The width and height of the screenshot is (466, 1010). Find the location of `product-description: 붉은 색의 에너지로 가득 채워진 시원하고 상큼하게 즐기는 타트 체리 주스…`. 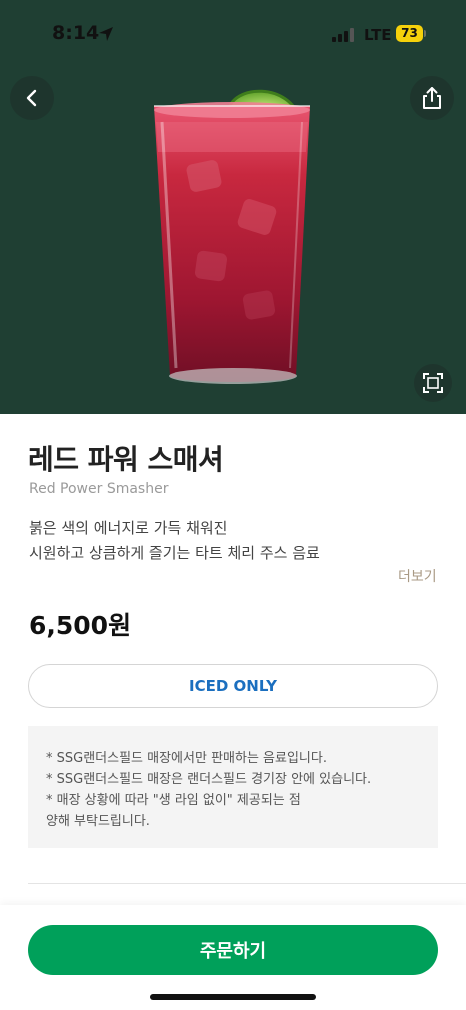

product-description: 붉은 색의 에너지로 가득 채워진 시원하고 상큼하게 즐기는 타트 체리 주스… is located at coordinates (174, 541).